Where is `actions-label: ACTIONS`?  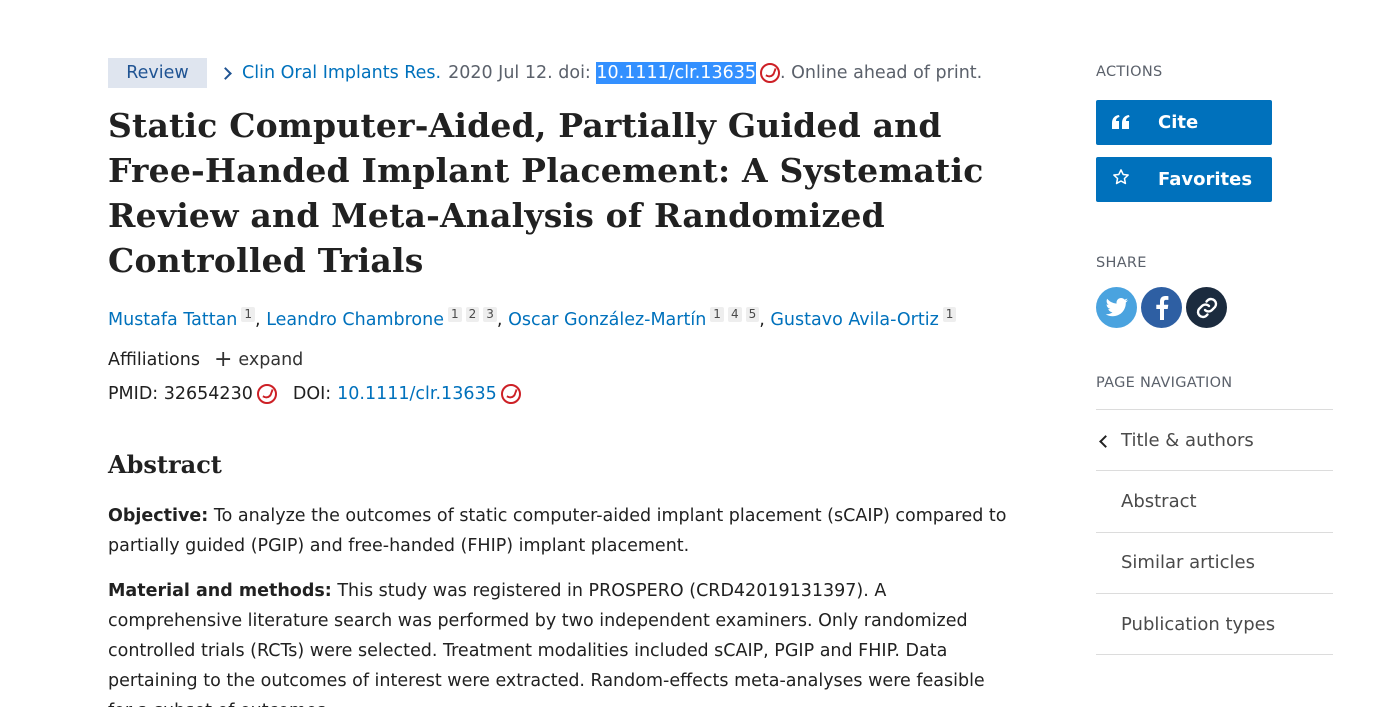
actions-label: ACTIONS is located at coordinates (1129, 72).